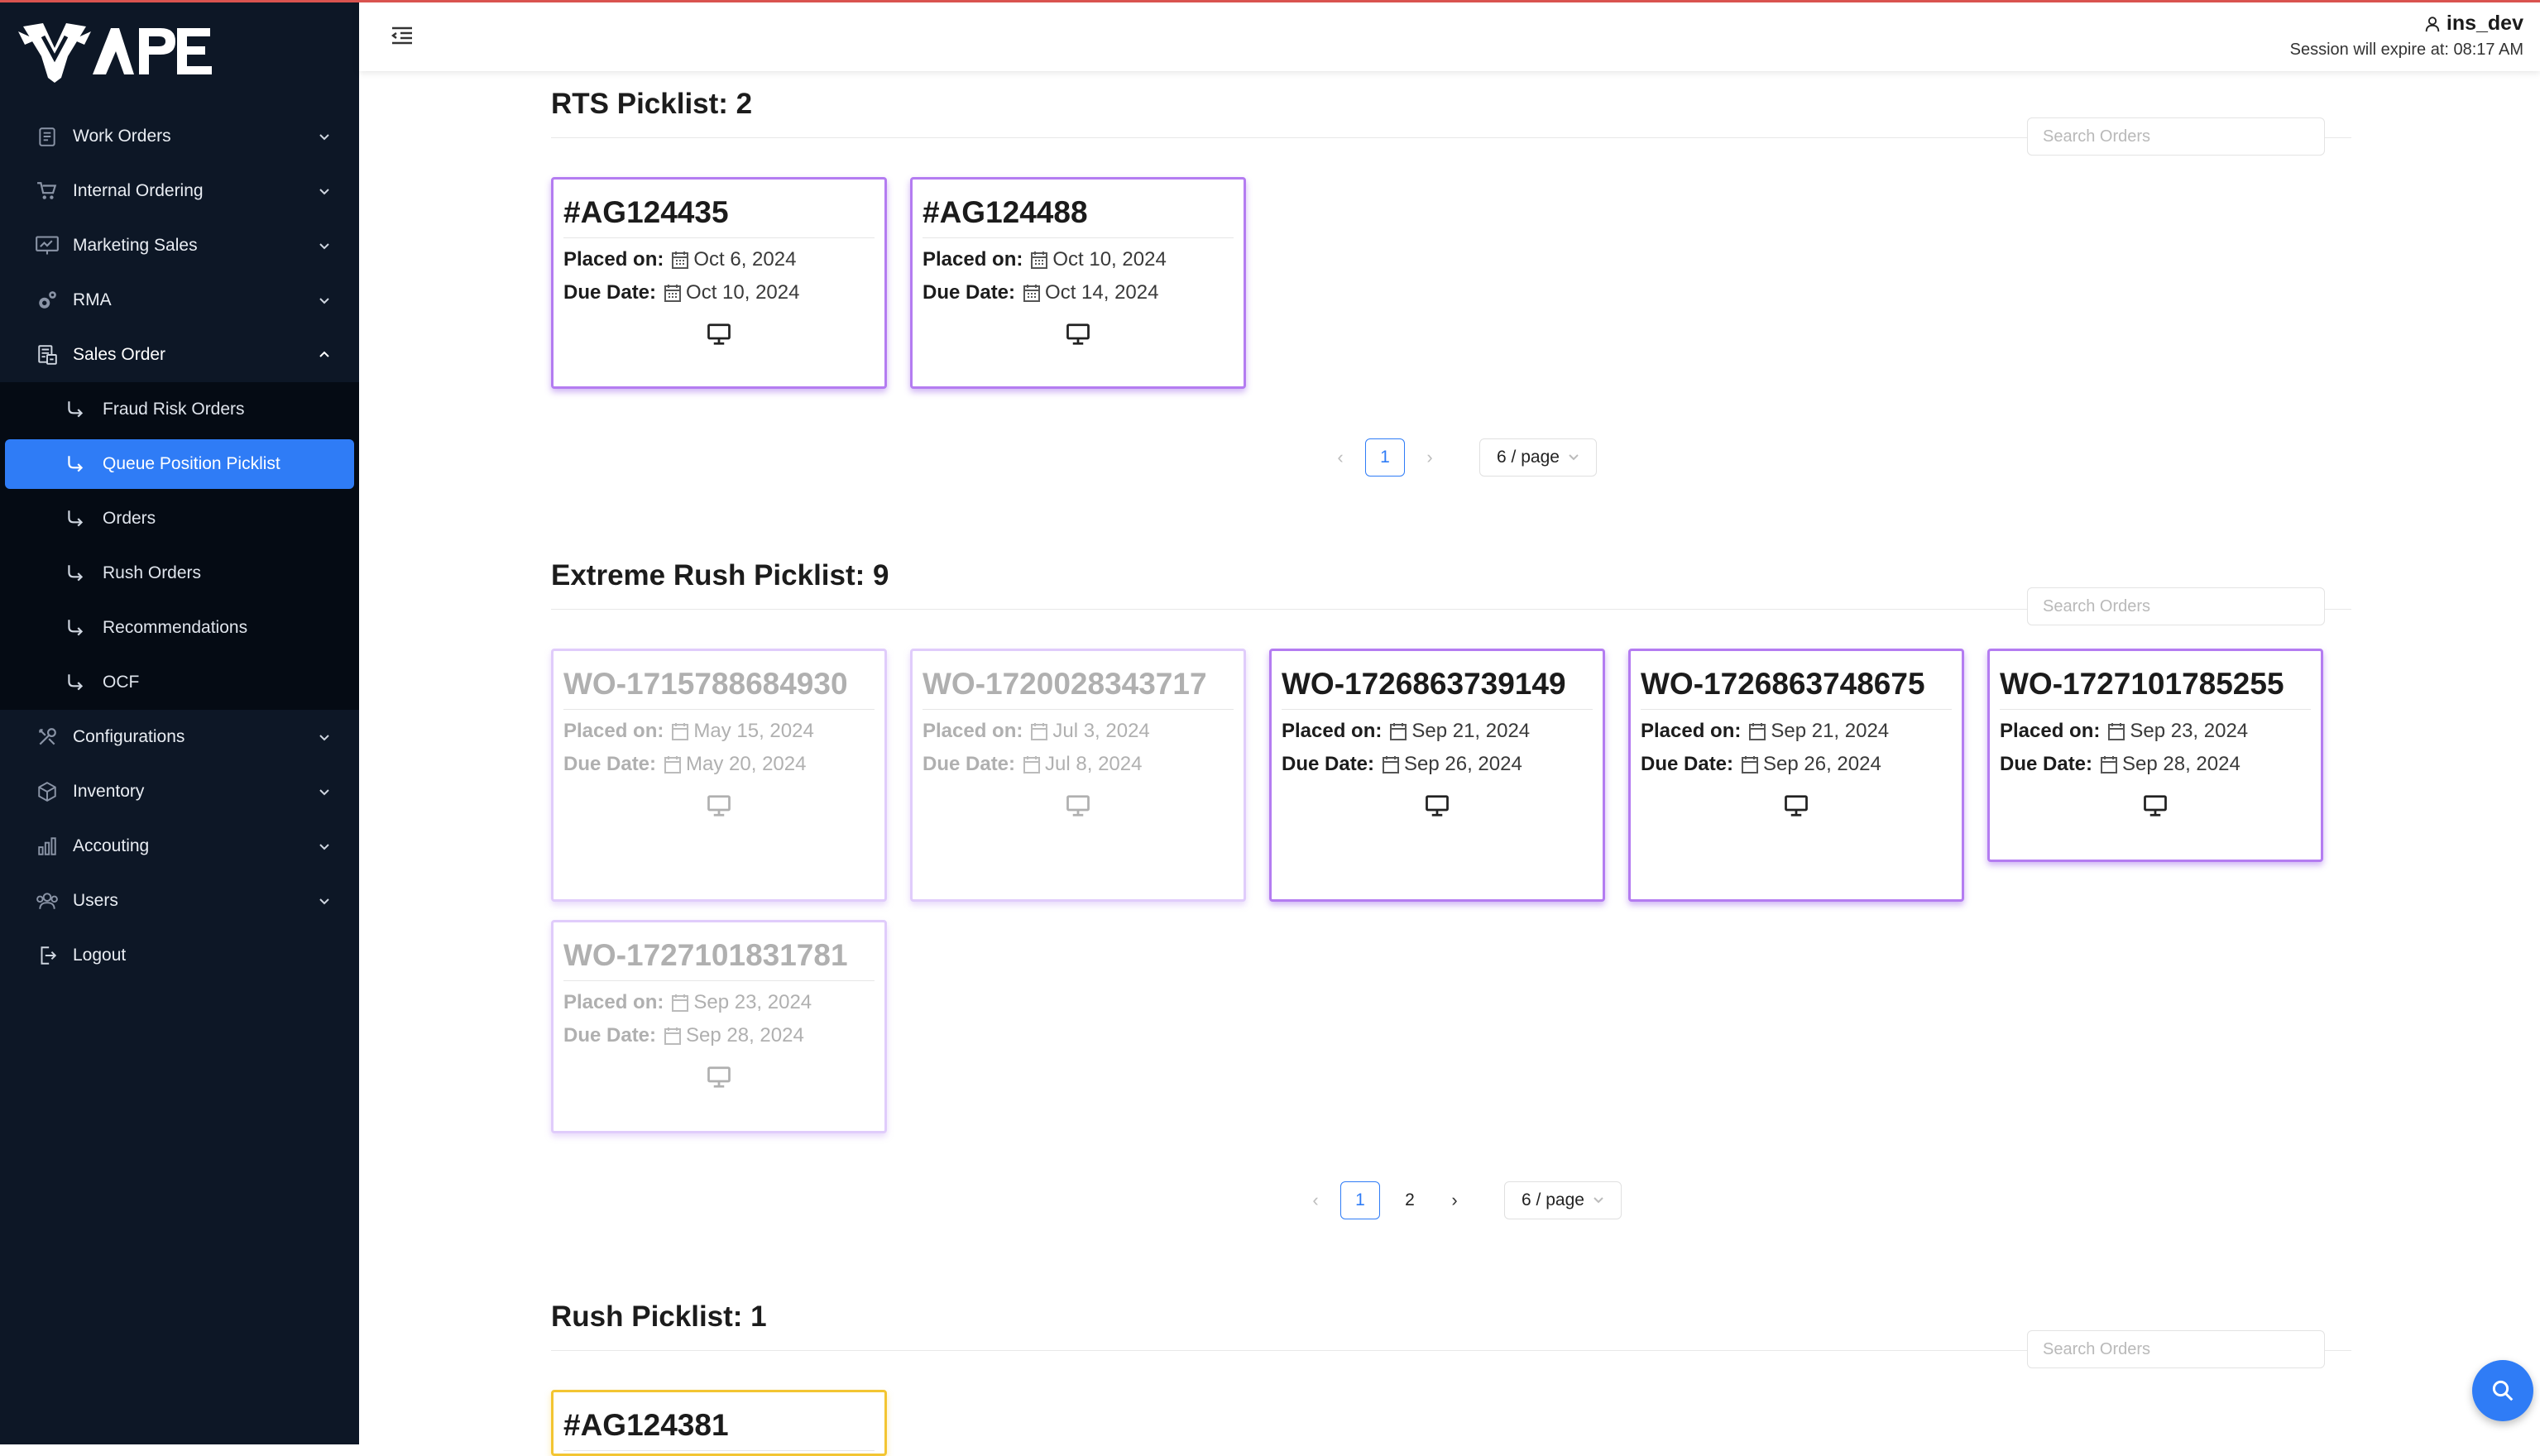 The height and width of the screenshot is (1456, 2540). Describe the element at coordinates (402, 35) in the screenshot. I see `menu-collapse-icon` at that location.